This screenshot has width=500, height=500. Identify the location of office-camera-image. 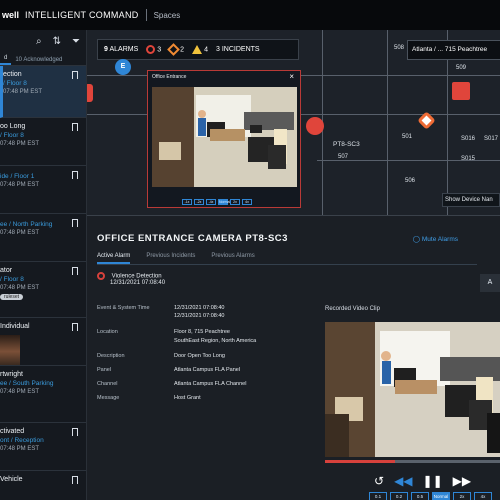
(224, 137).